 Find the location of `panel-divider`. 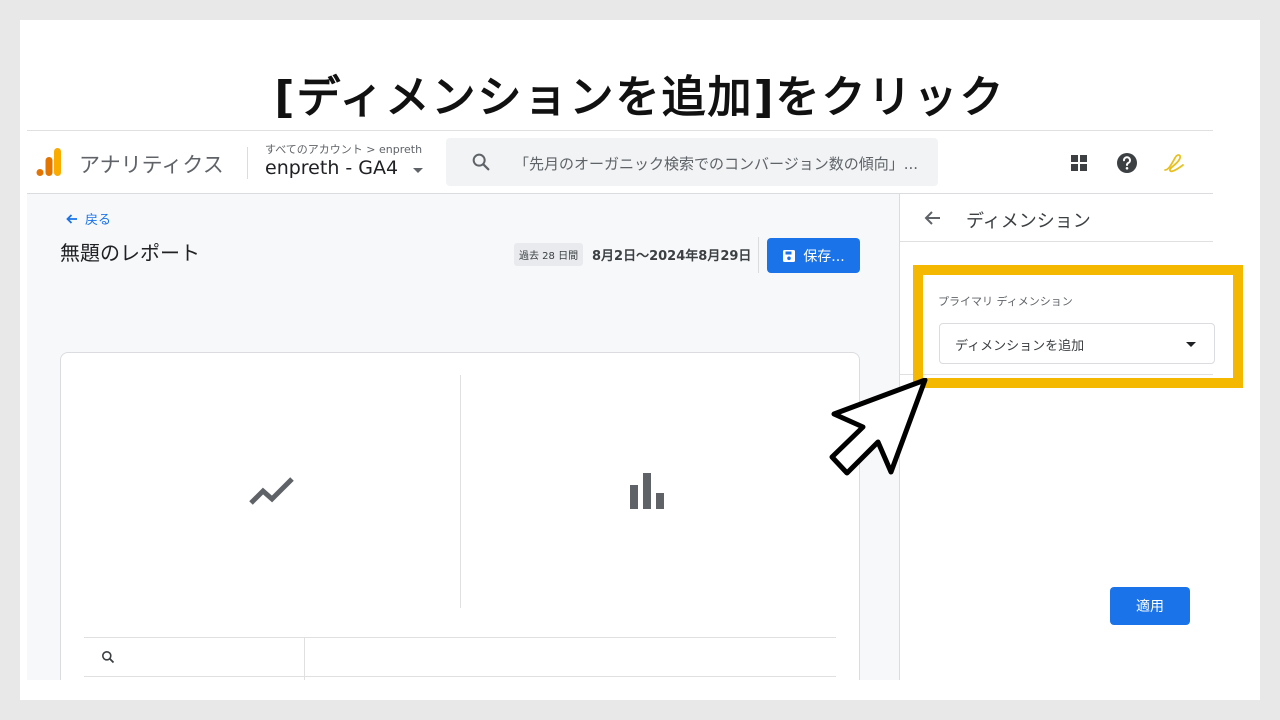

panel-divider is located at coordinates (1056, 241).